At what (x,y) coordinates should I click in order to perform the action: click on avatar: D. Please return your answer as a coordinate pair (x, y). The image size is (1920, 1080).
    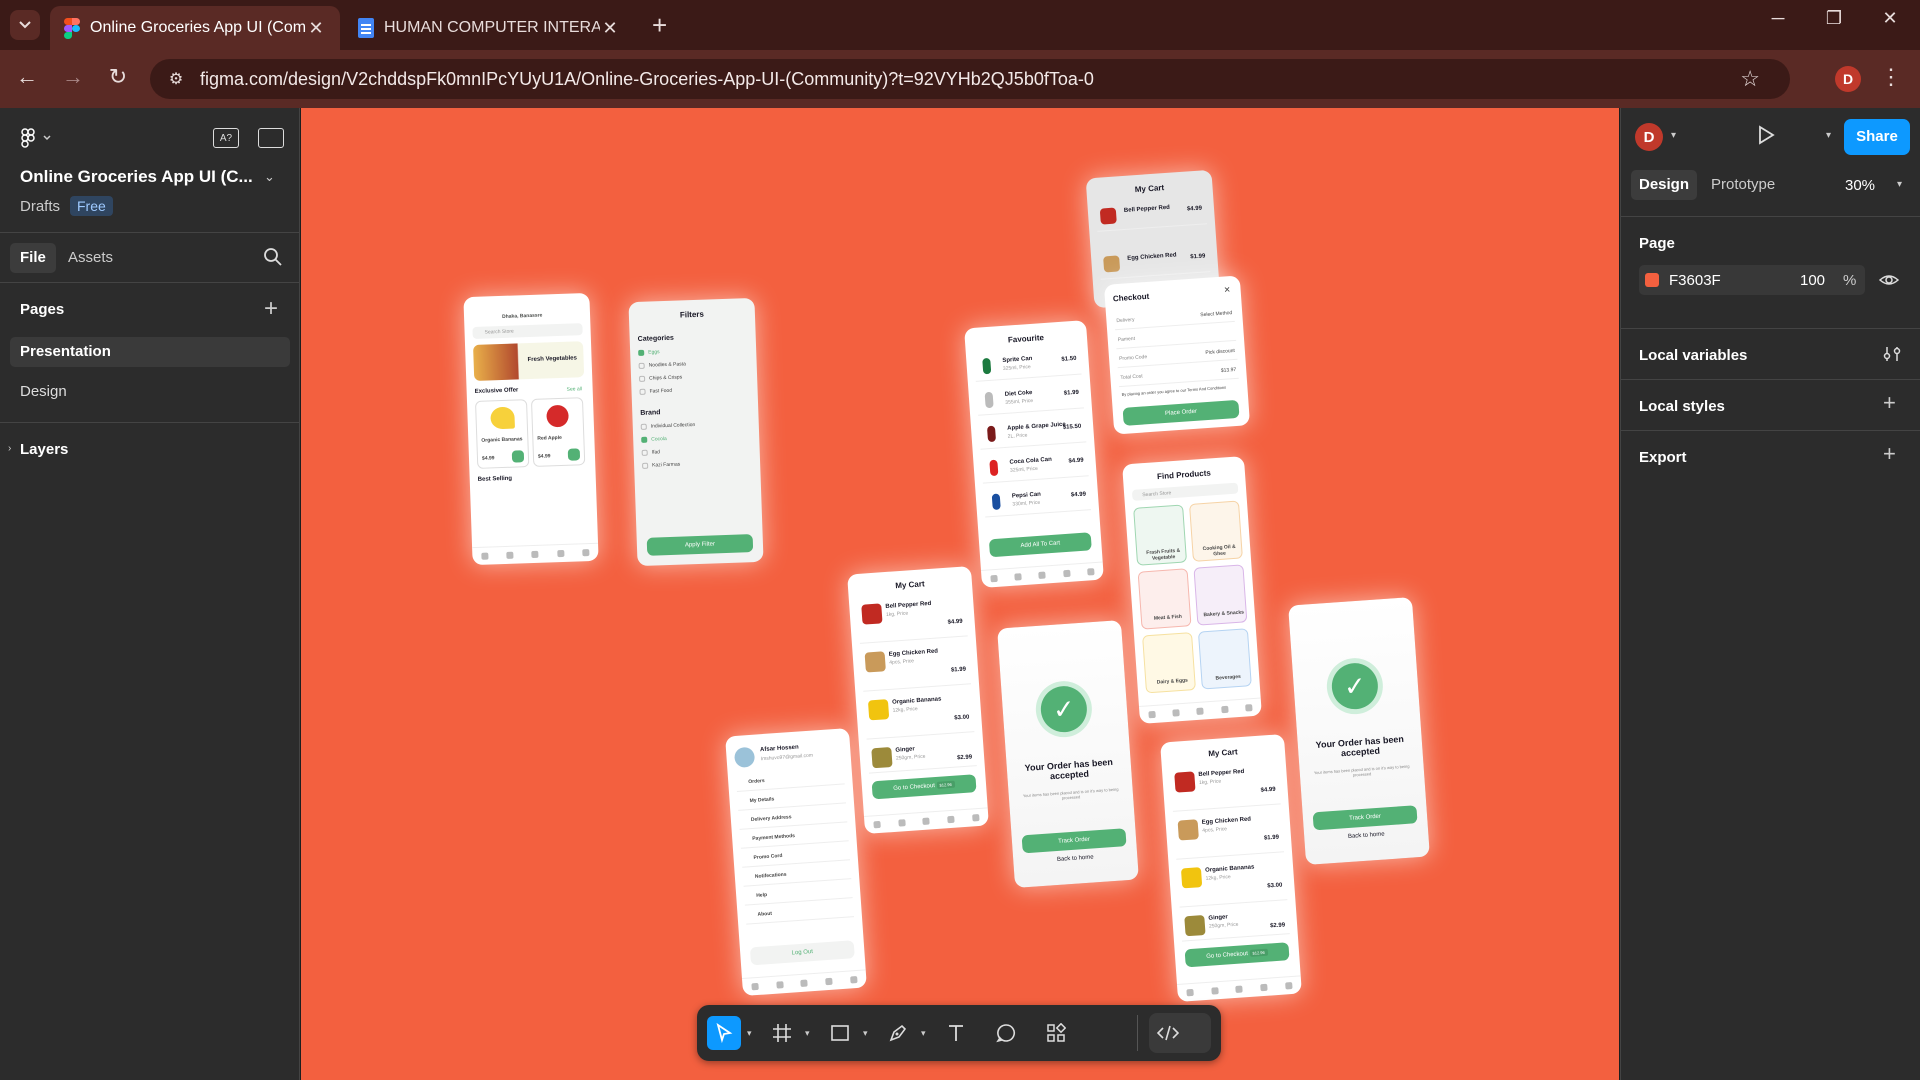
    Looking at the image, I should click on (1649, 137).